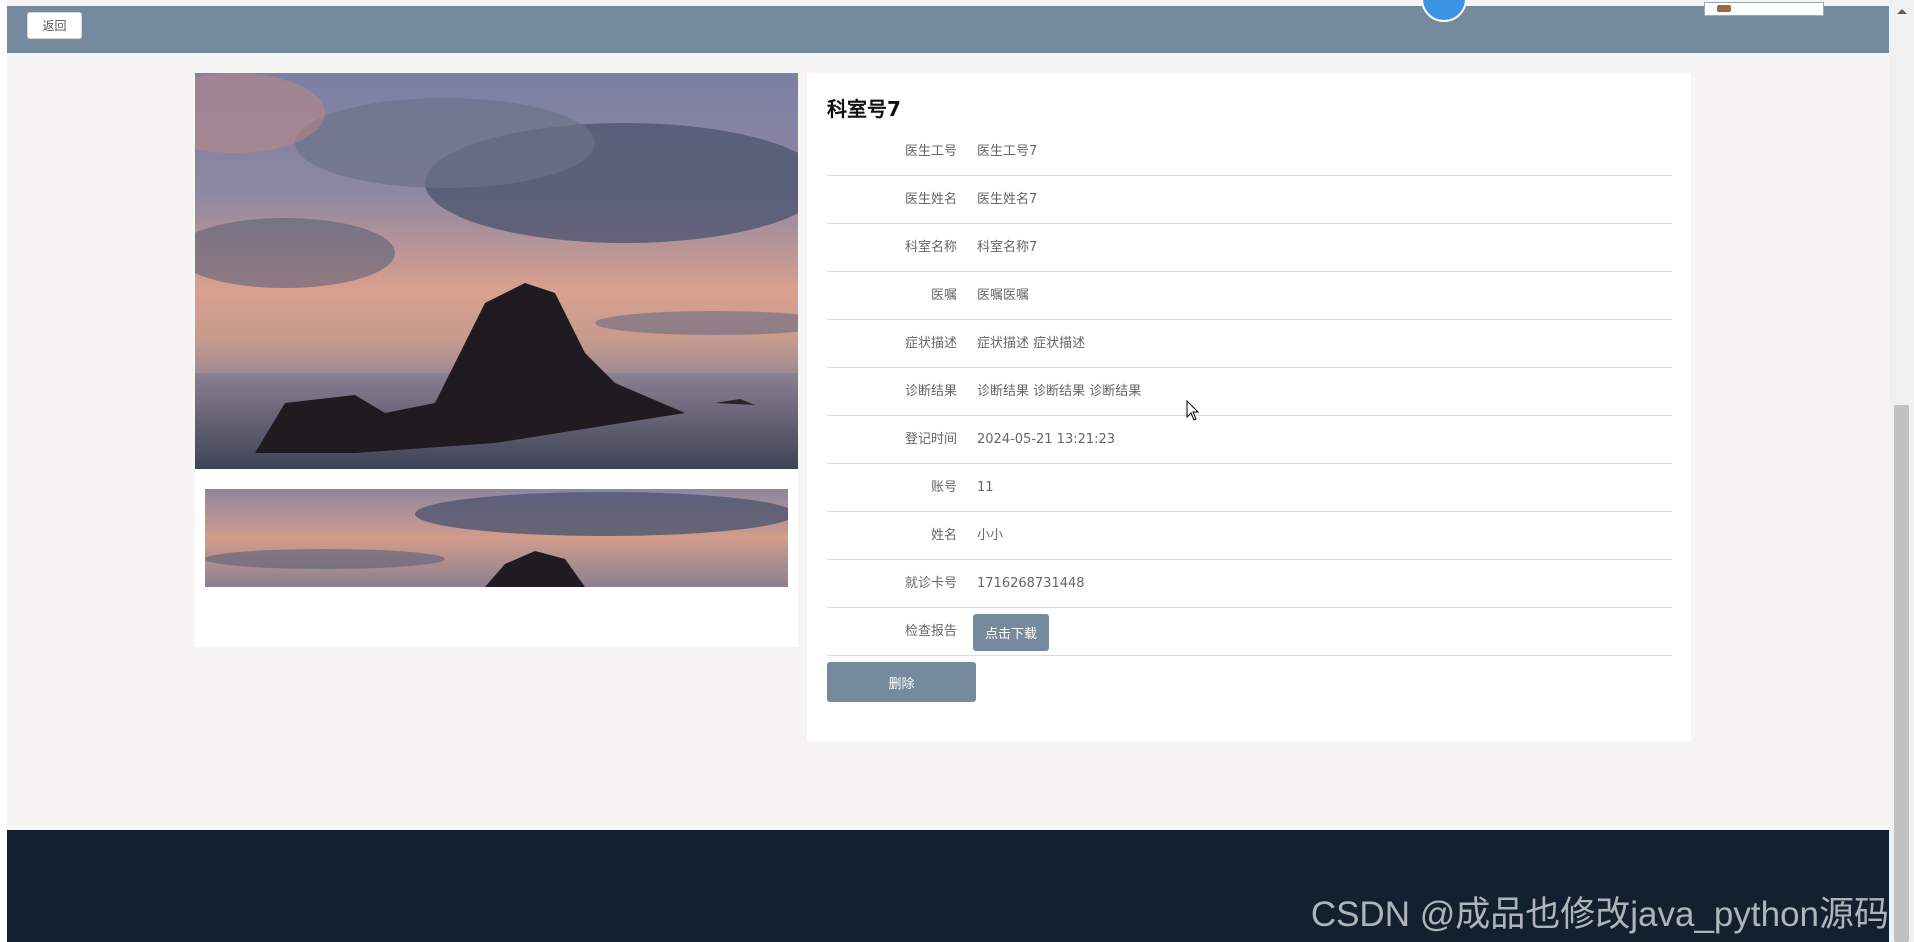 This screenshot has height=942, width=1914. I want to click on field-row-report: 检查报告 点击下载, so click(1249, 632).